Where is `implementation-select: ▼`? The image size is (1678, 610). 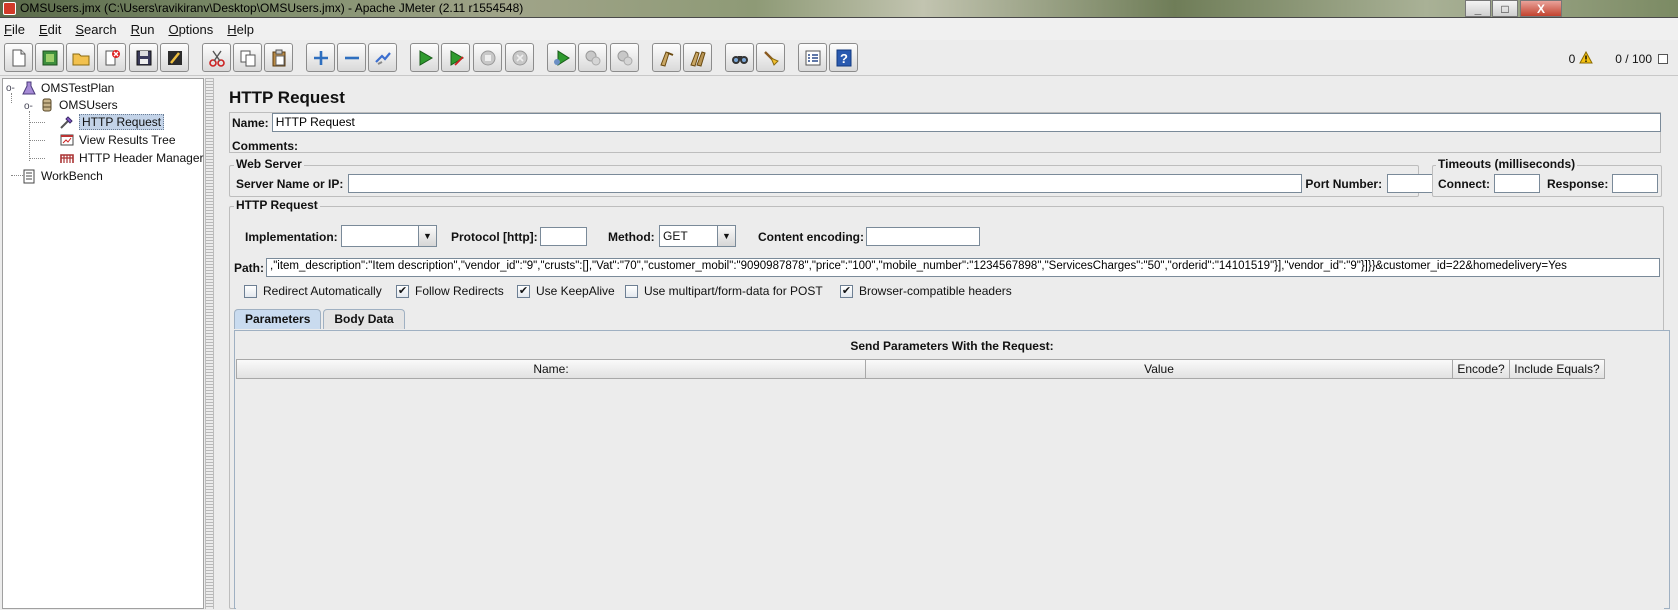
implementation-select: ▼ is located at coordinates (389, 236).